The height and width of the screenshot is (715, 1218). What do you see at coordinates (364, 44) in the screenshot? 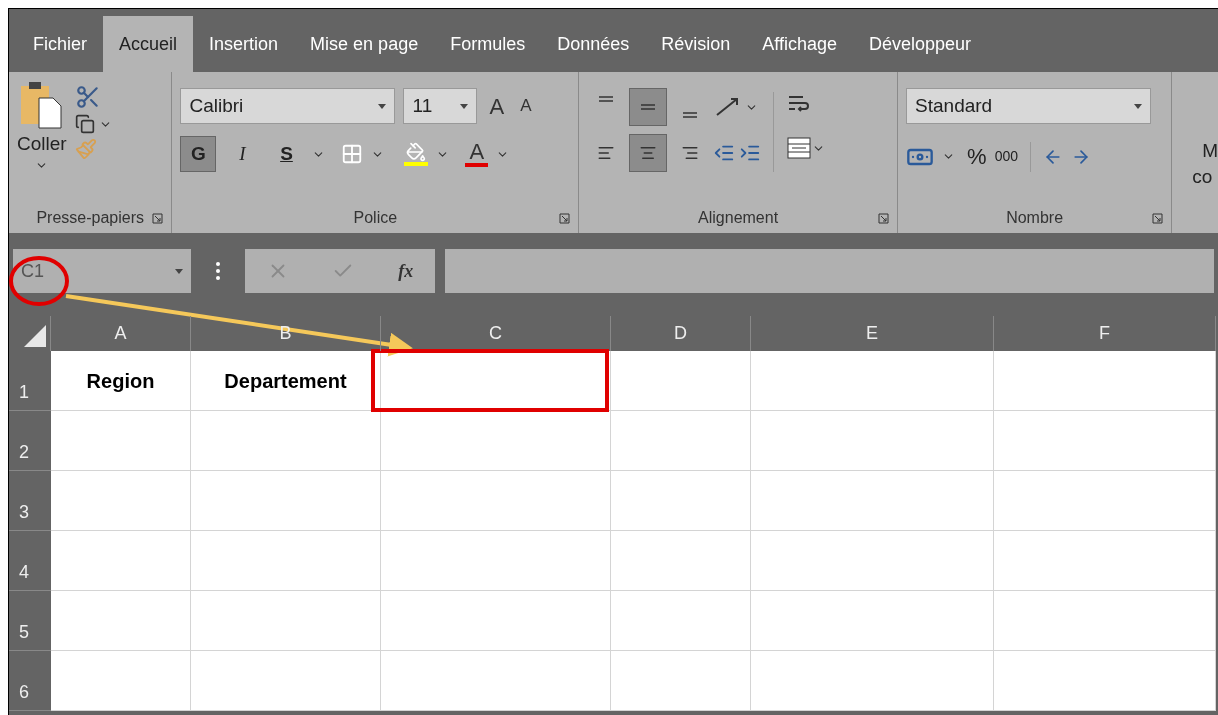
I see `ribbon-tab: Mise en page` at bounding box center [364, 44].